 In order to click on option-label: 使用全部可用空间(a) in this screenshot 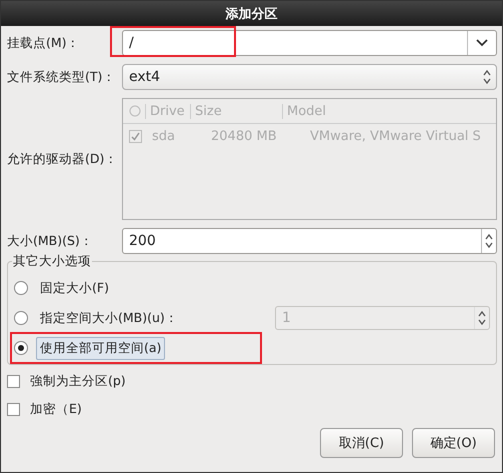, I will do `click(101, 348)`.